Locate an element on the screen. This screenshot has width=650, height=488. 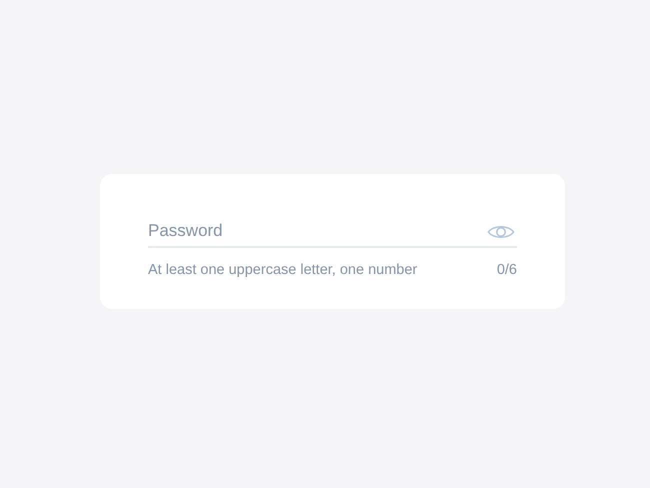
eye-icon is located at coordinates (501, 232).